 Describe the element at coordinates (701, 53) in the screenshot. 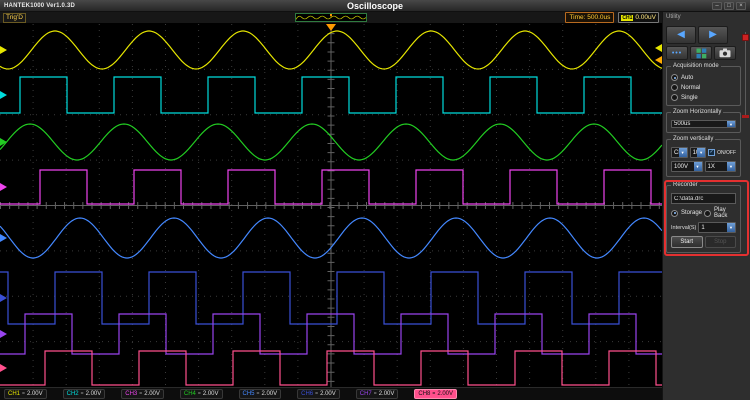

I see `panel-grid-button` at that location.